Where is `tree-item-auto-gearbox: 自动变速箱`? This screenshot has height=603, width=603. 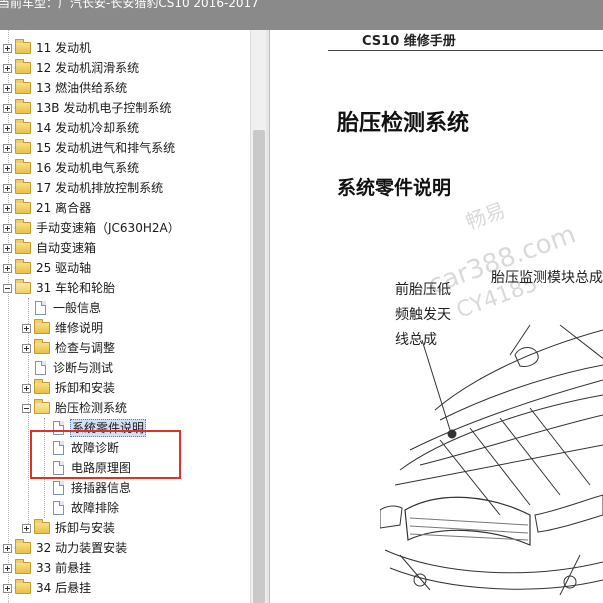
tree-item-auto-gearbox: 自动变速箱 is located at coordinates (50, 248).